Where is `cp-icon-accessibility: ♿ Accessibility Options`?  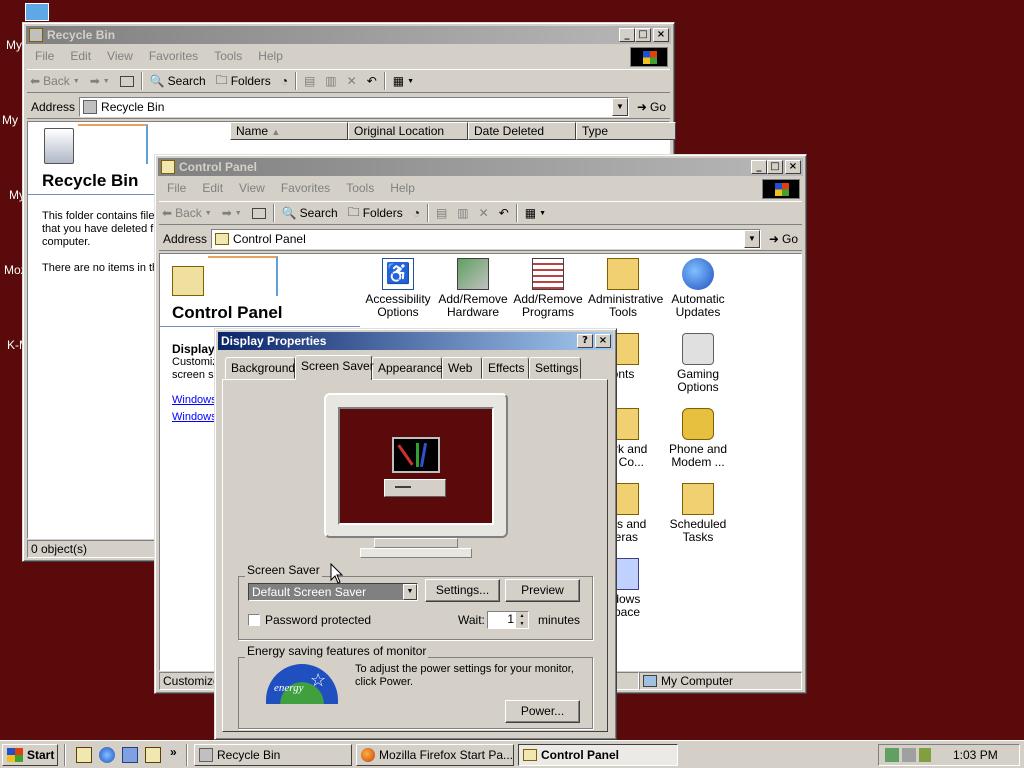
cp-icon-accessibility: ♿ Accessibility Options is located at coordinates (398, 288).